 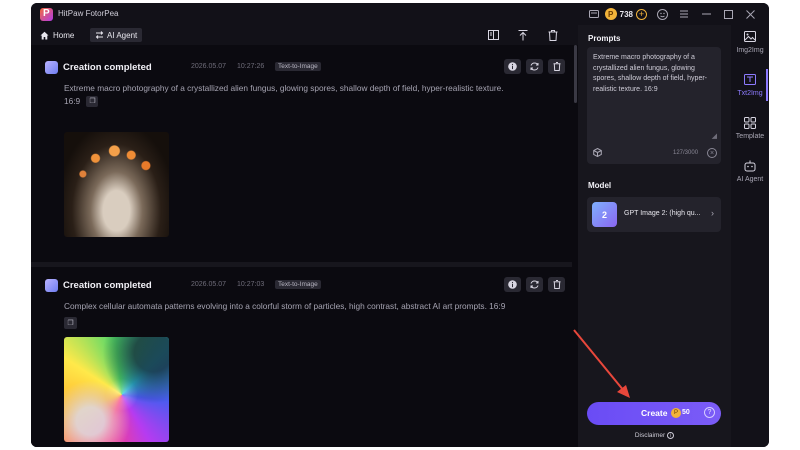 What do you see at coordinates (750, 38) in the screenshot?
I see `image-icon` at bounding box center [750, 38].